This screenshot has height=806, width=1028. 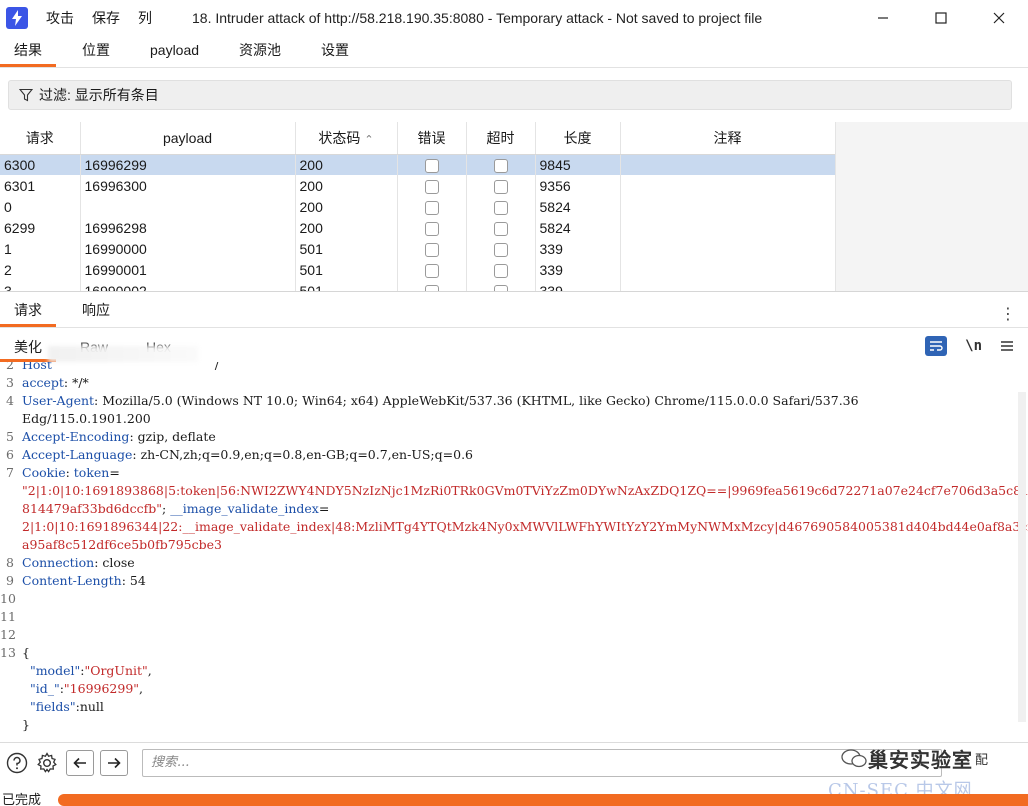 What do you see at coordinates (578, 138) in the screenshot?
I see `col-length: 长度` at bounding box center [578, 138].